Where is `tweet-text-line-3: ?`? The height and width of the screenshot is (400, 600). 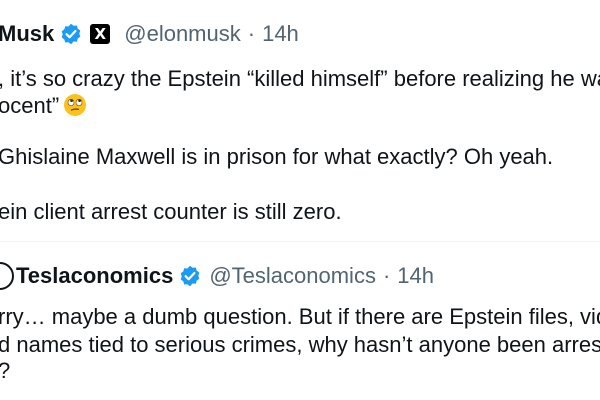 tweet-text-line-3: ? is located at coordinates (5, 371).